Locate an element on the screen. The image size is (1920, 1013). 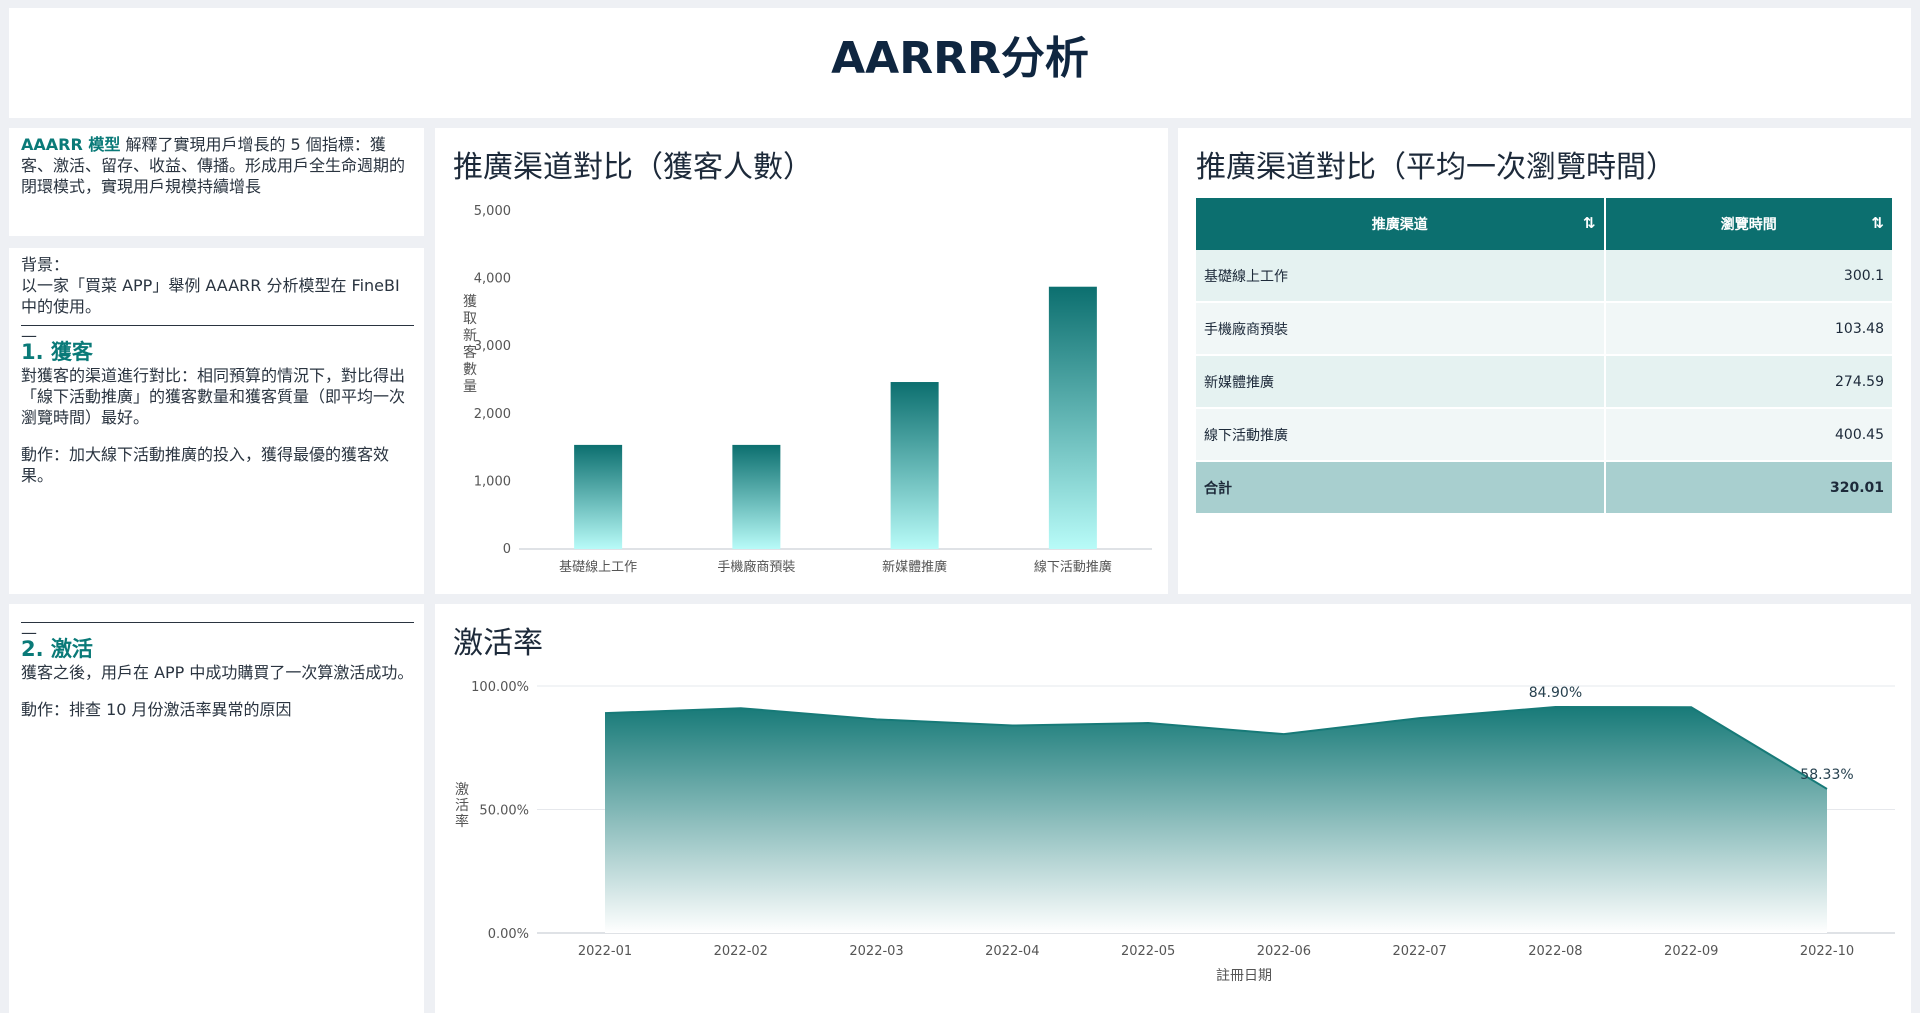
table-row: 手機廠商預裝 103.48 is located at coordinates (1544, 329).